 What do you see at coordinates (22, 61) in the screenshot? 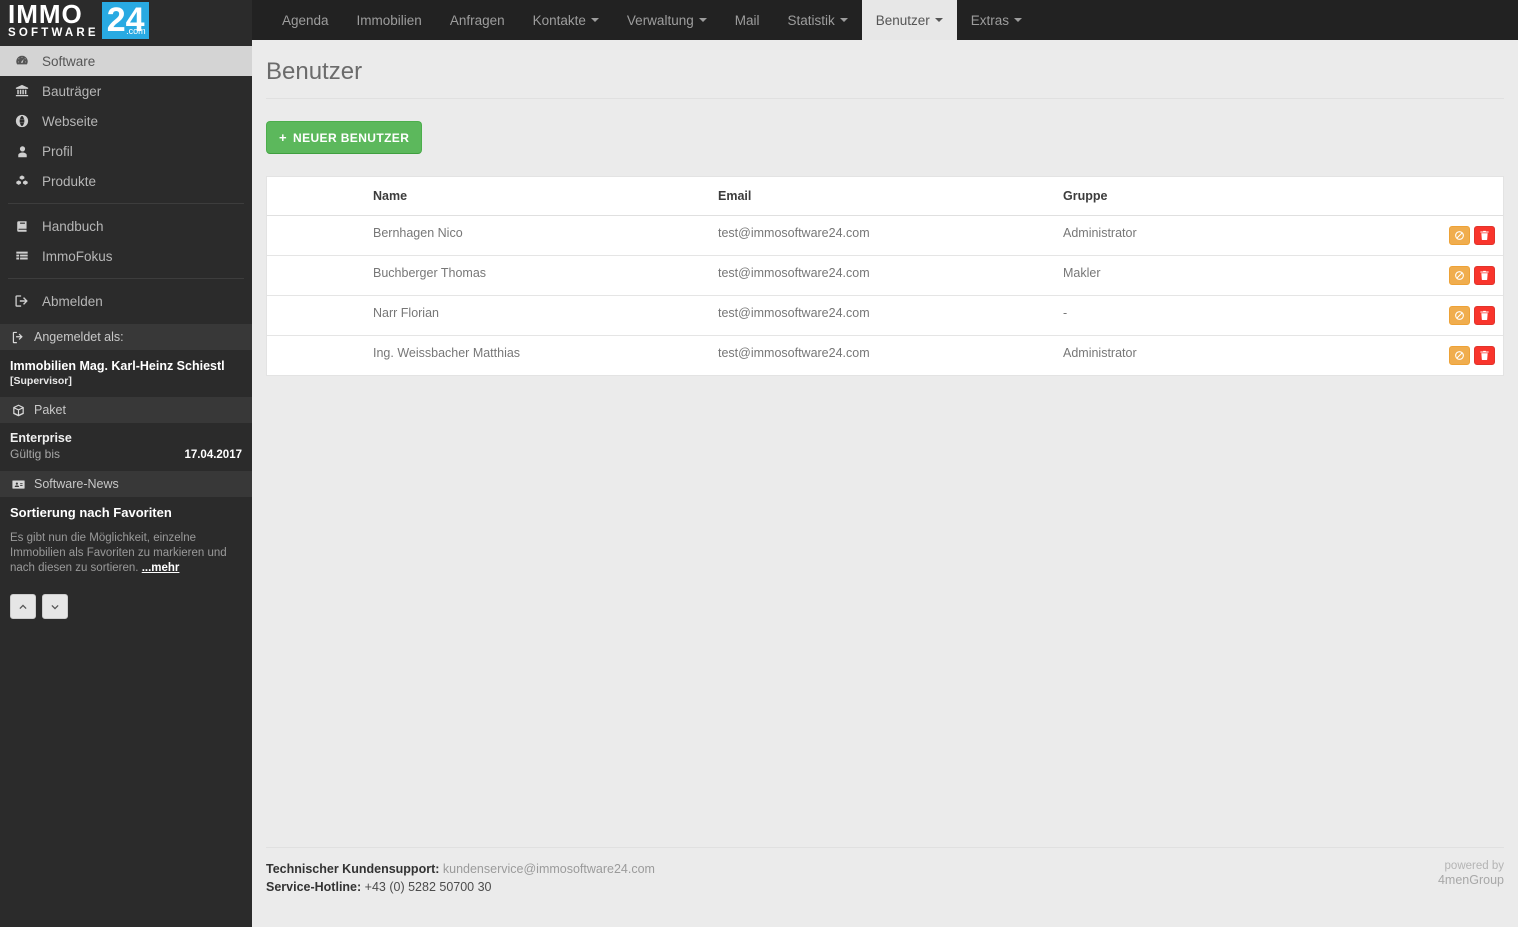
I see `dashboard-icon` at bounding box center [22, 61].